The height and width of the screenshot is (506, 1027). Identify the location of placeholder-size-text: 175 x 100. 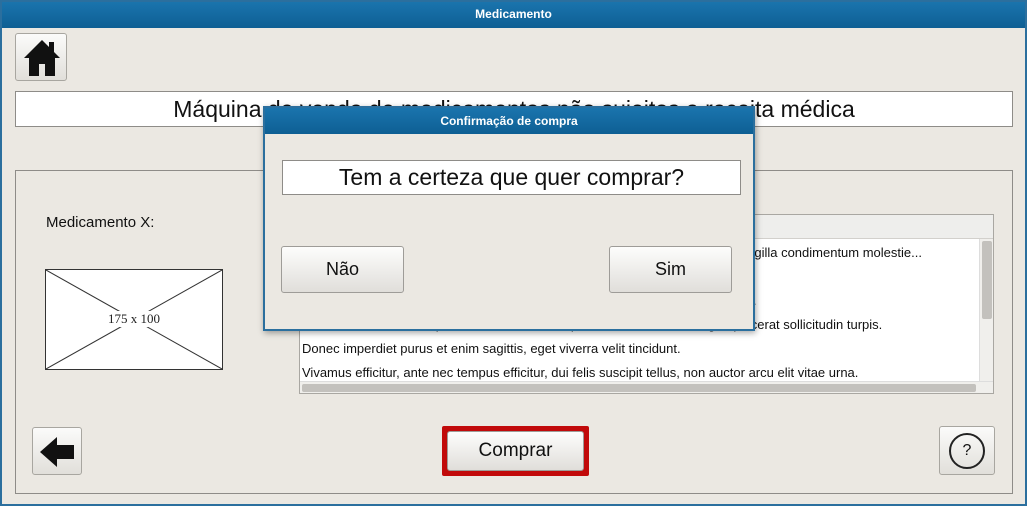
(134, 319).